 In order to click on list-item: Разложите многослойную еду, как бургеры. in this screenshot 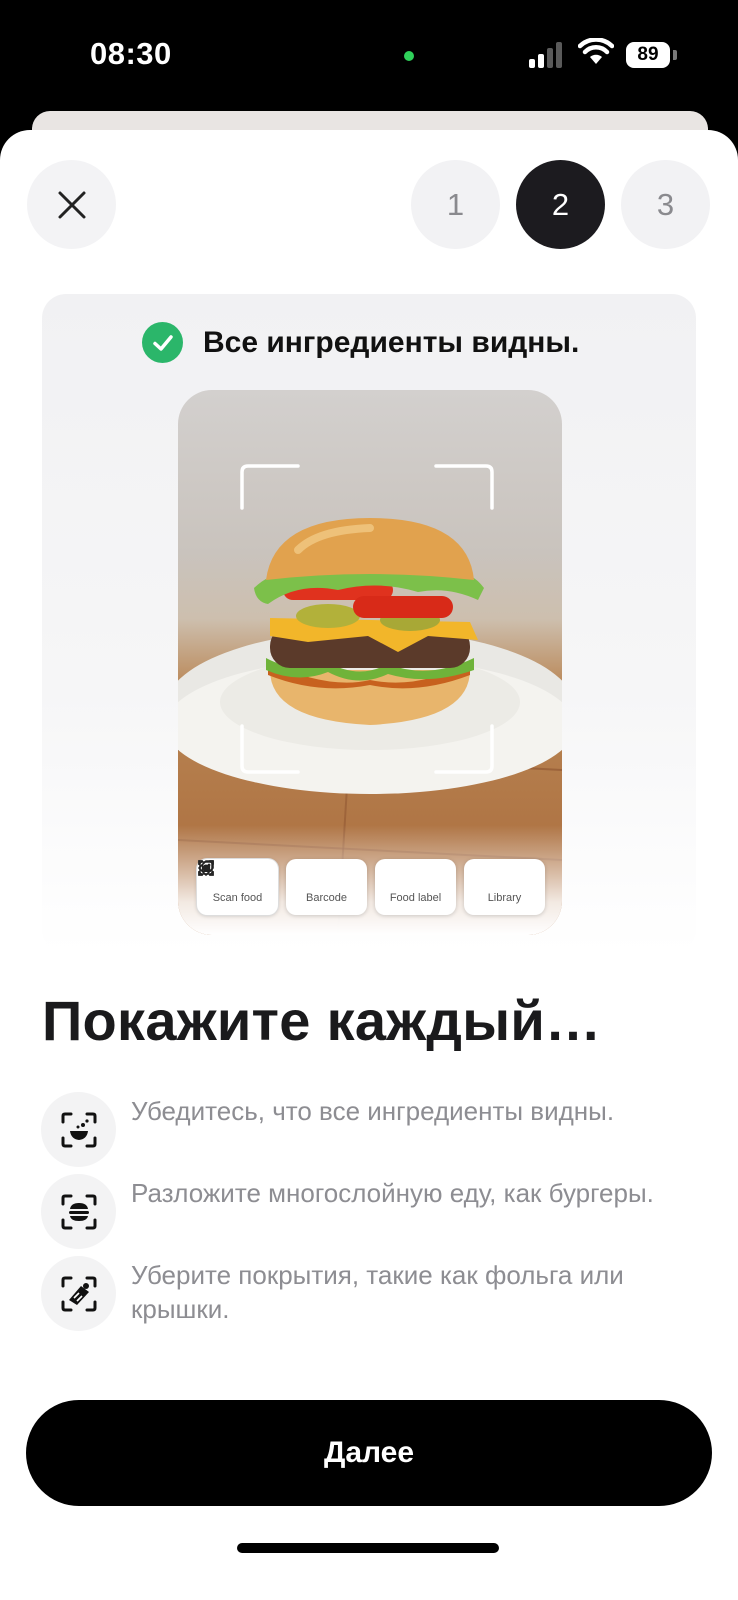, I will do `click(371, 1213)`.